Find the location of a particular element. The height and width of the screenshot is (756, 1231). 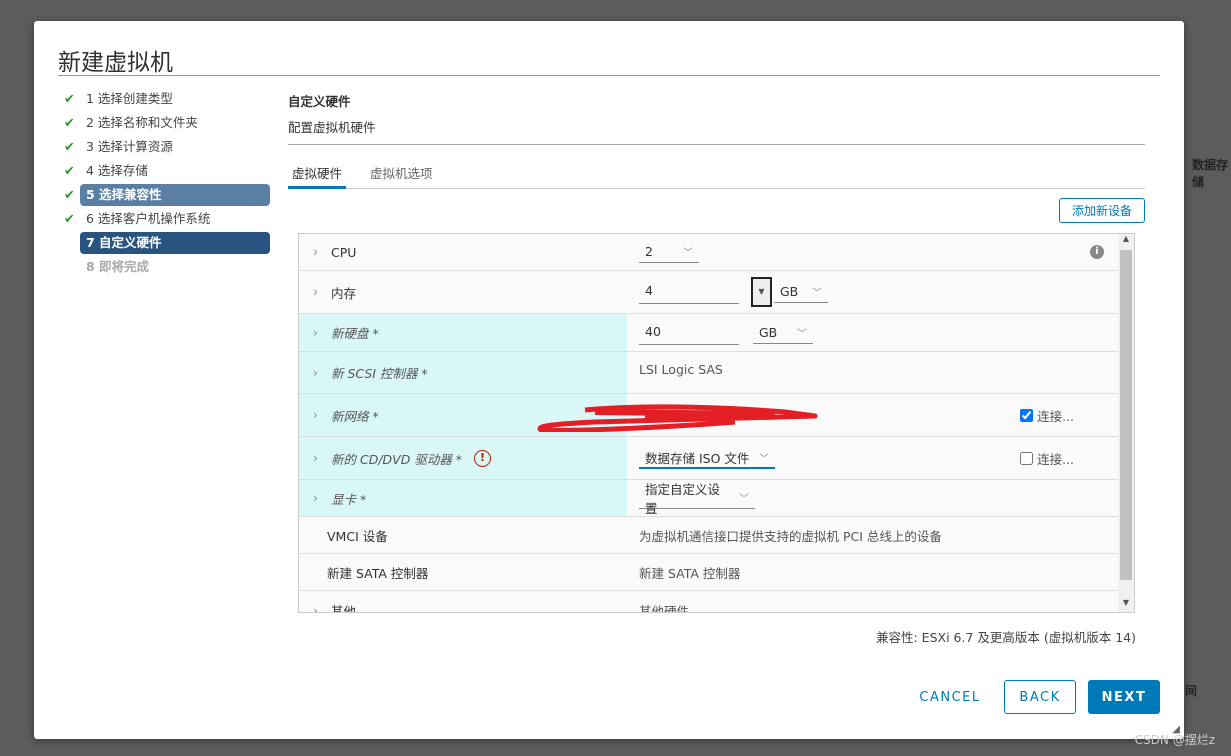

row-video-card: › 显卡 * 指定自定义设置 ﹀ is located at coordinates (716, 498).